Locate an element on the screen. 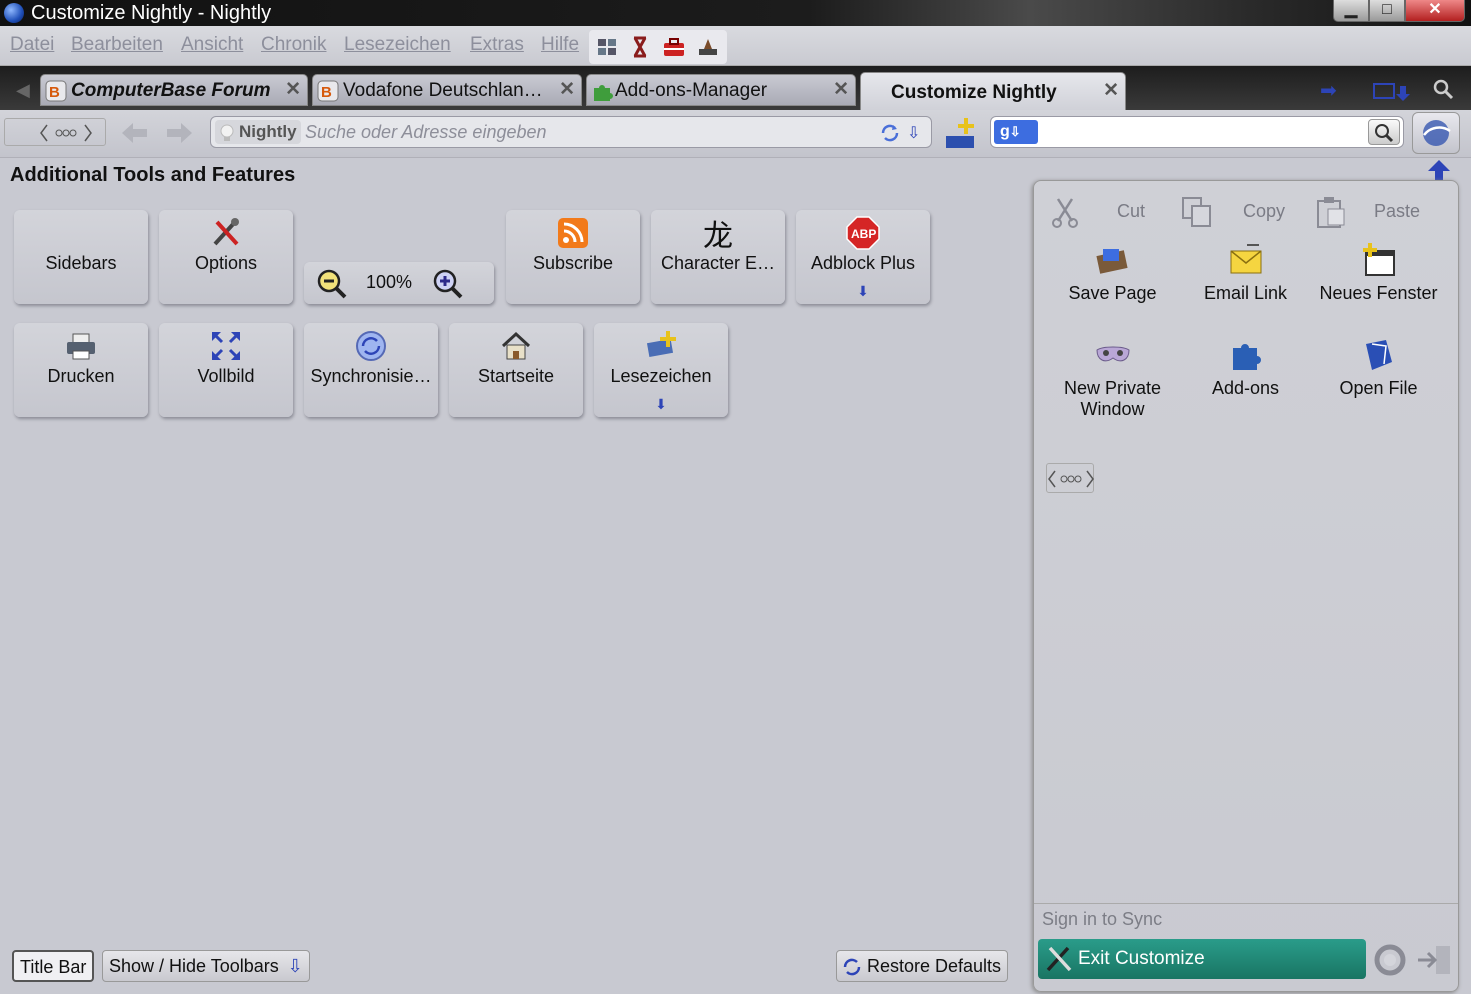  palette-item-options: Options is located at coordinates (226, 257).